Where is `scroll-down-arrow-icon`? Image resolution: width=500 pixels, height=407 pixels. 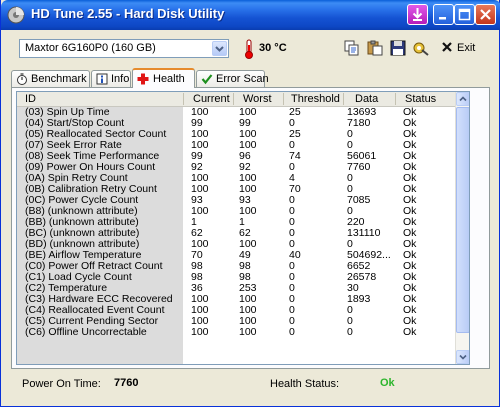
scroll-down-arrow-icon is located at coordinates (463, 357).